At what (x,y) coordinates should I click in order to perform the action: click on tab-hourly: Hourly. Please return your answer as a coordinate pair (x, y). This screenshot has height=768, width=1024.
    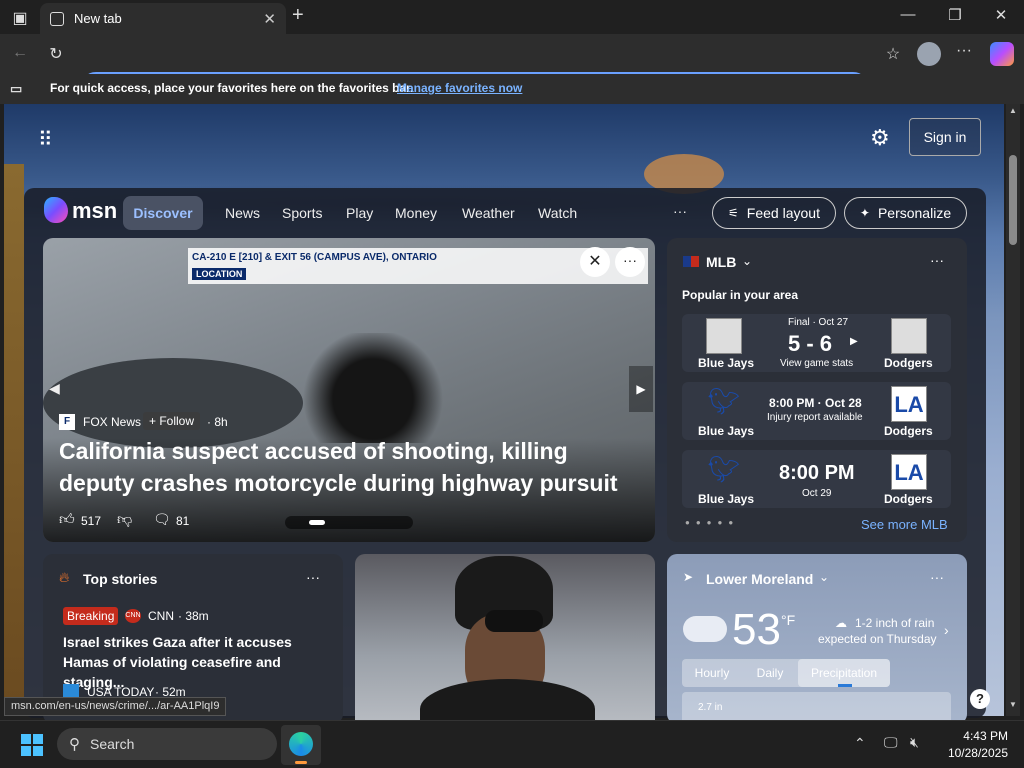
    Looking at the image, I should click on (712, 673).